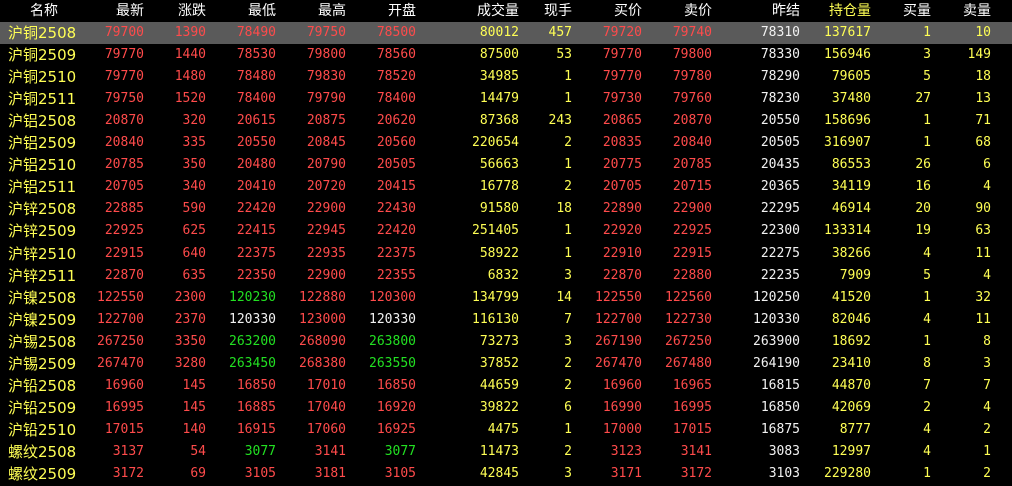 Image resolution: width=1012 pixels, height=486 pixels. Describe the element at coordinates (313, 11) in the screenshot. I see `header-high: 最高` at that location.